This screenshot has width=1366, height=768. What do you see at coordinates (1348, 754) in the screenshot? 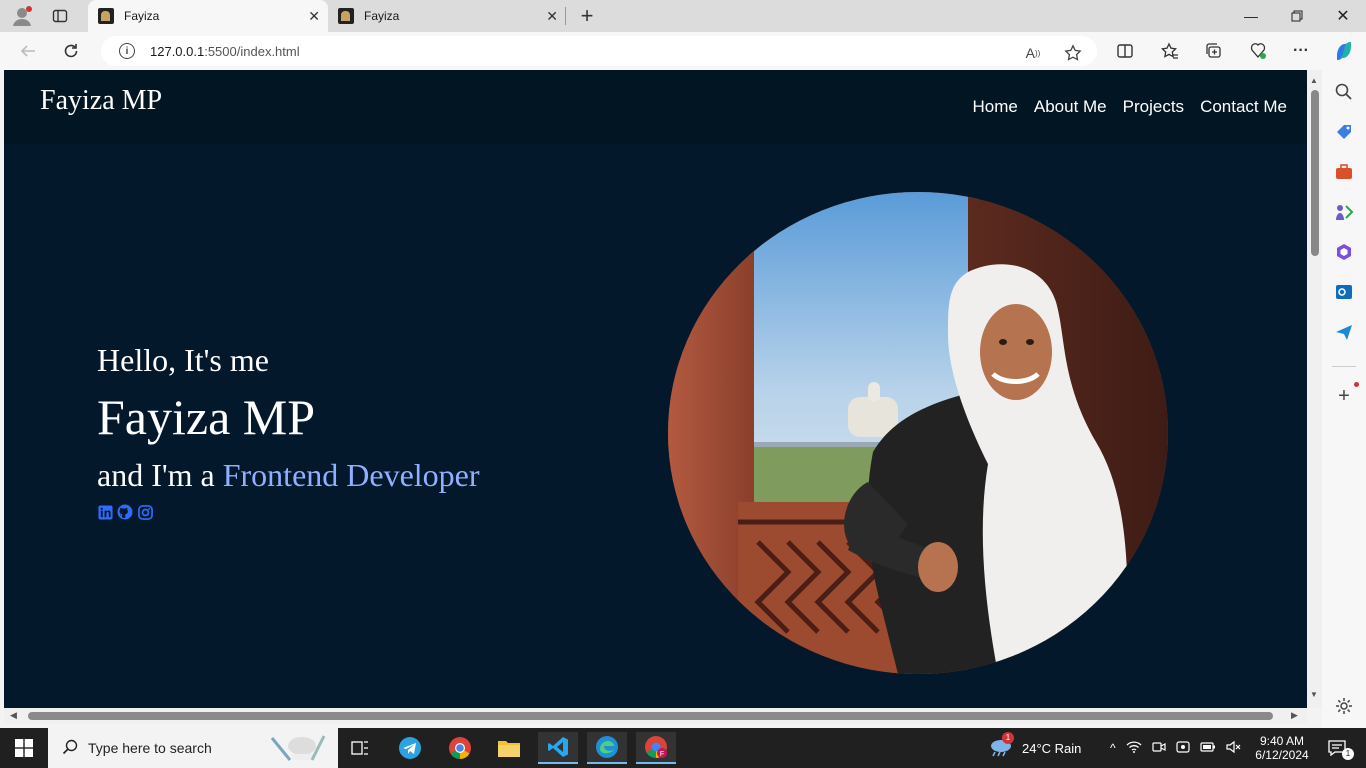
I see `notification-count: 1` at bounding box center [1348, 754].